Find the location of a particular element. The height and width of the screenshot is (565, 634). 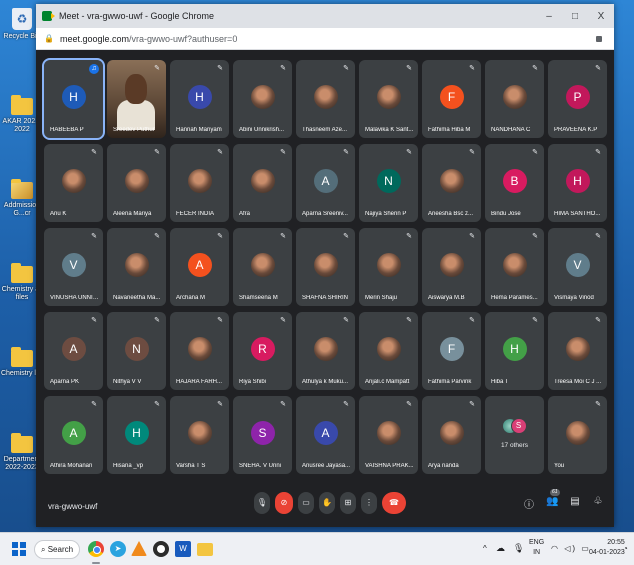

participant-tile: ✎ Sreedev Puthur is located at coordinates (136, 99).